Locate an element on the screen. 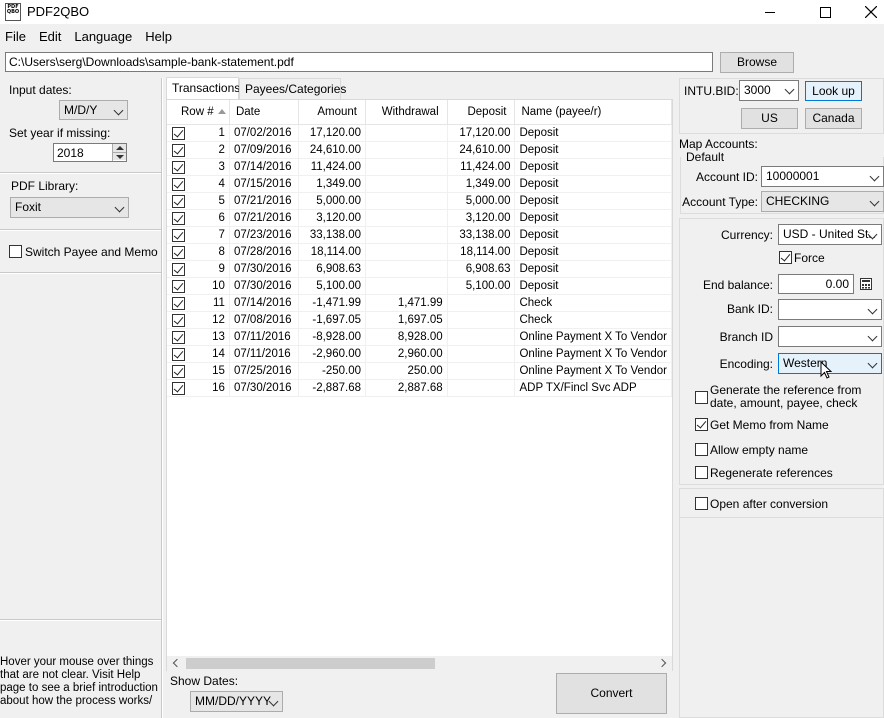 This screenshot has width=884, height=718. menu-help: Help is located at coordinates (160, 37).